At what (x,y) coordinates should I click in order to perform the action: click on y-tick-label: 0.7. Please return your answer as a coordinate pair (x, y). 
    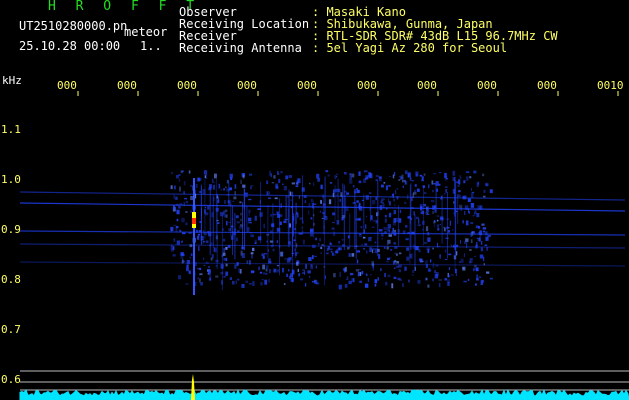
    Looking at the image, I should click on (11, 329).